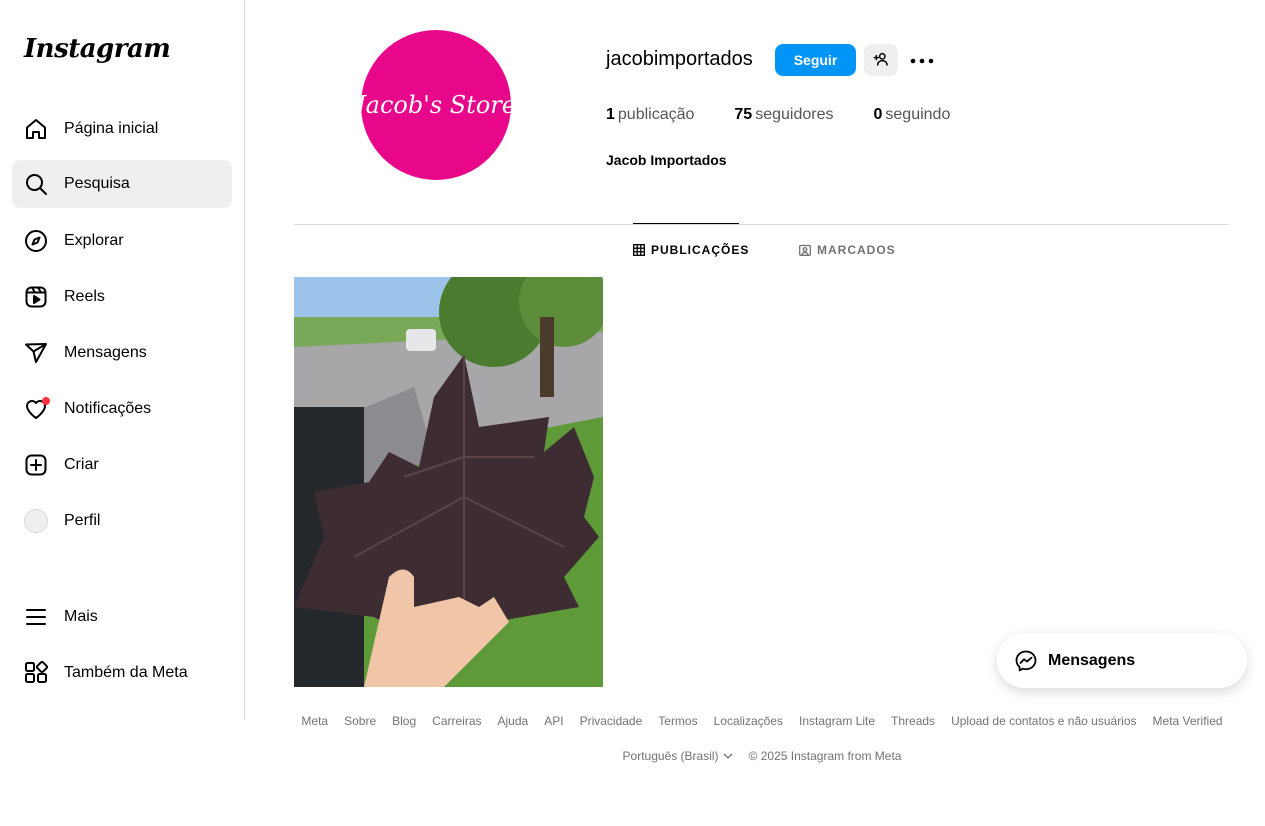 The image size is (1265, 826). Describe the element at coordinates (553, 721) in the screenshot. I see `footer-link: API` at that location.